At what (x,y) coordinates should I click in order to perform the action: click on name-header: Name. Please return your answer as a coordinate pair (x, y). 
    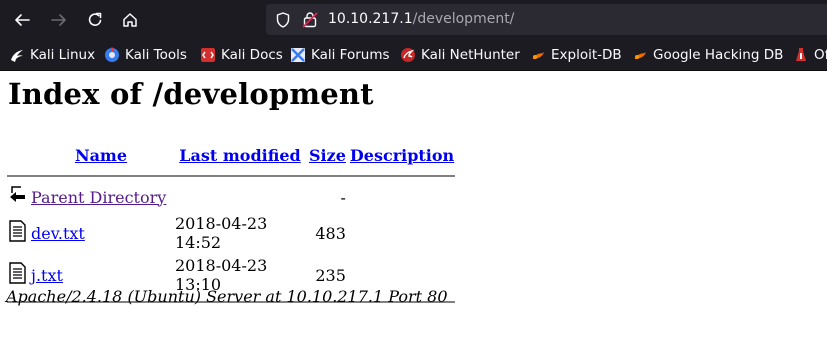
    Looking at the image, I should click on (101, 155).